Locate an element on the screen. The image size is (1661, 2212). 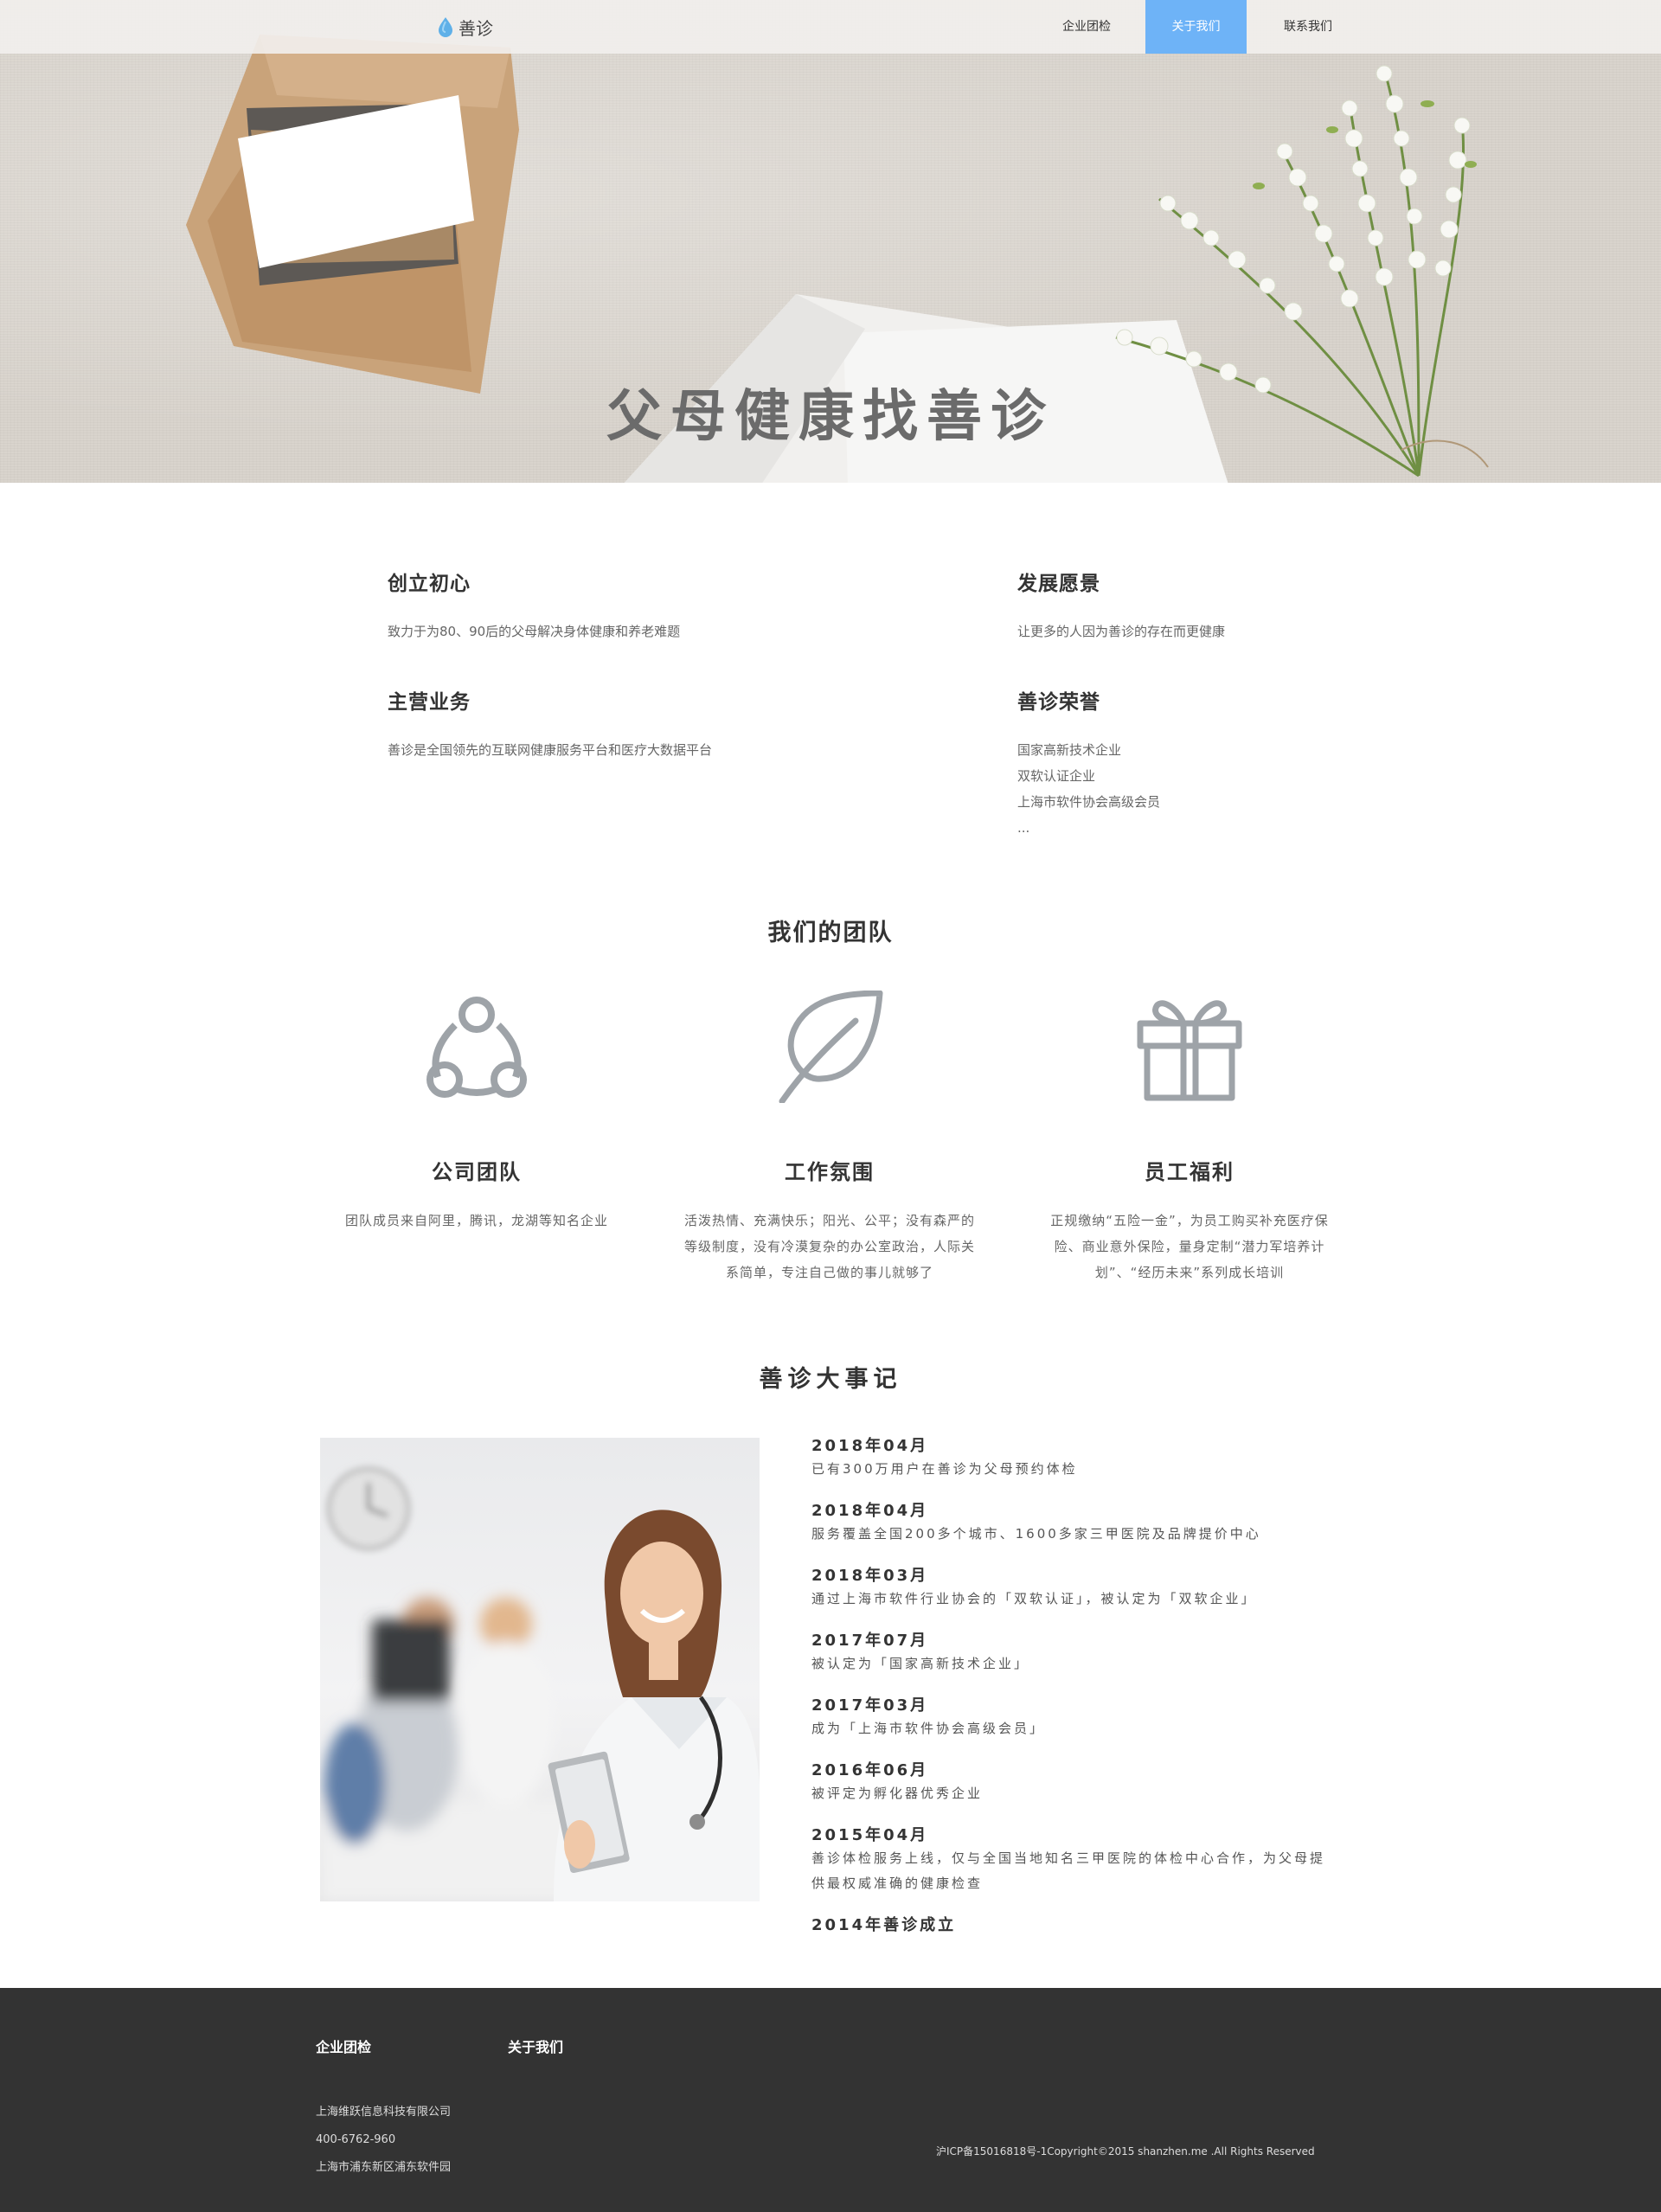
hero-title: 父母健康找善诊 is located at coordinates (831, 417).